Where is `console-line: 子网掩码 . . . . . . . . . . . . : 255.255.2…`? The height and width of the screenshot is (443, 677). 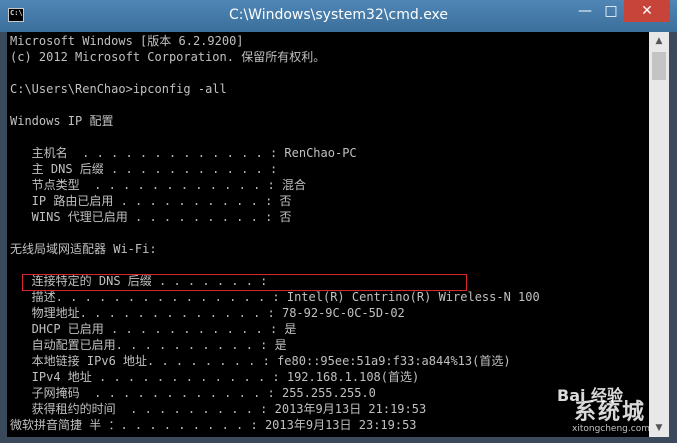
console-line: 子网掩码 . . . . . . . . . . . . : 255.255.2… is located at coordinates (193, 393).